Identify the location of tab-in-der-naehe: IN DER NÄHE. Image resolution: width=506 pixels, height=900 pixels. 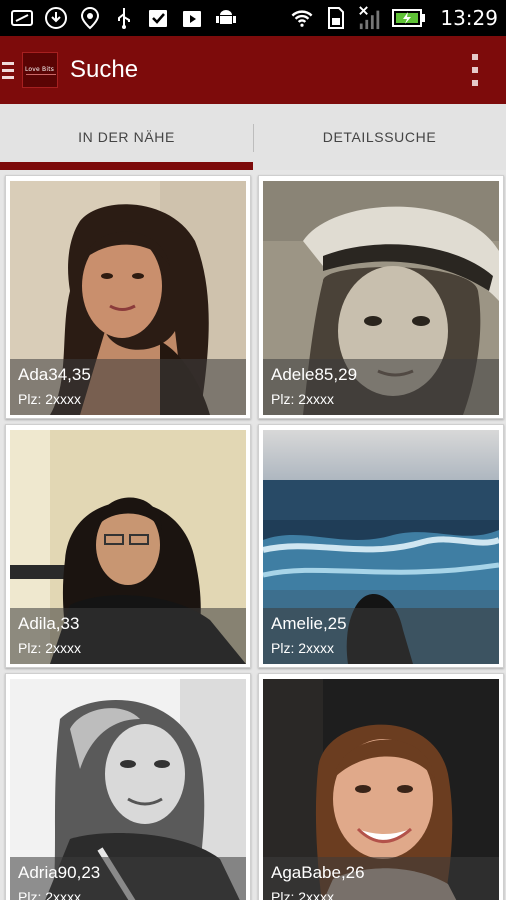
(126, 137).